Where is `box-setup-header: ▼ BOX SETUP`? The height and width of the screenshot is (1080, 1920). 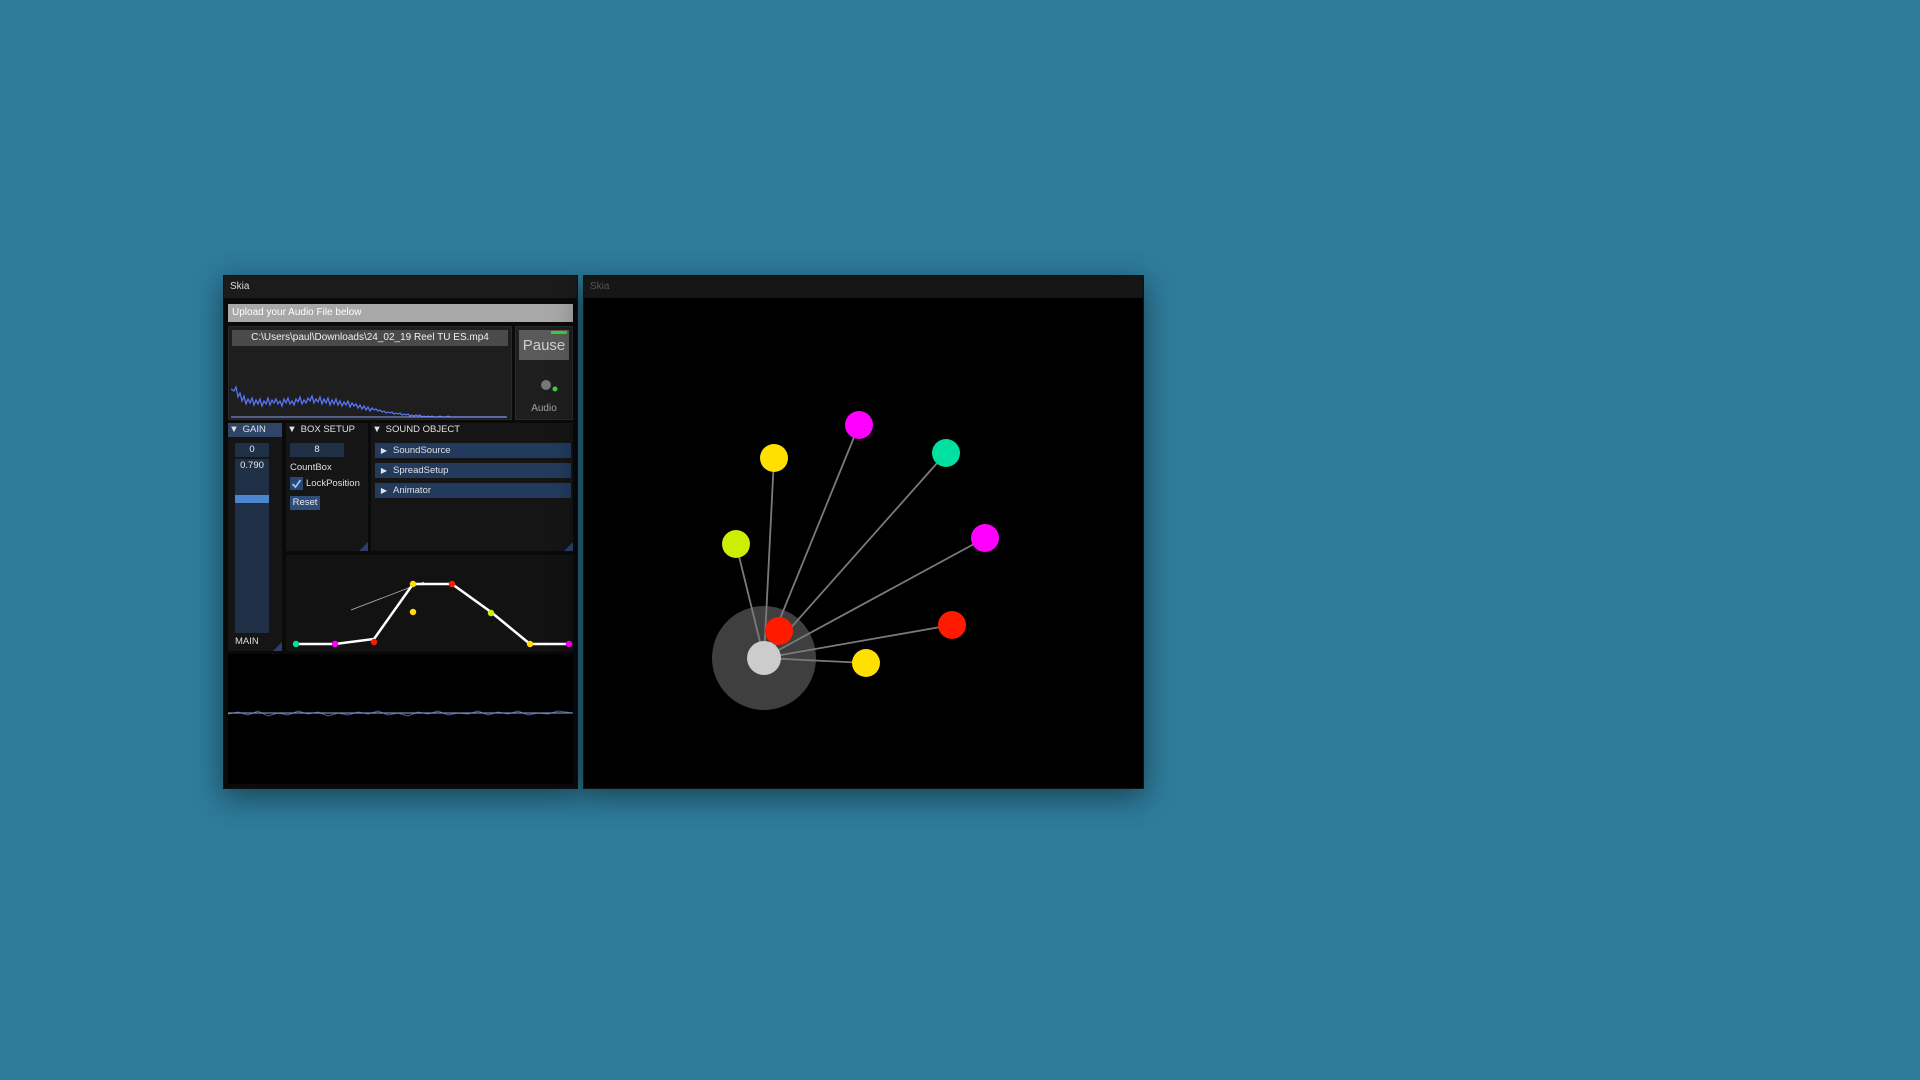
box-setup-header: ▼ BOX SETUP is located at coordinates (327, 430).